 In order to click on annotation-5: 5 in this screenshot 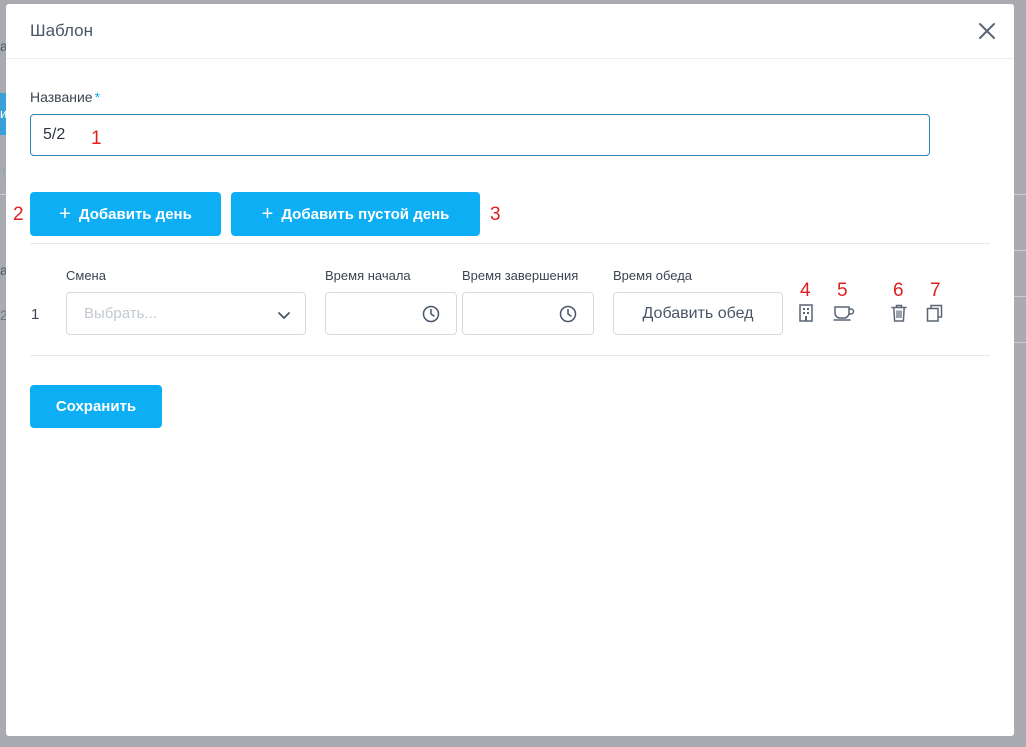, I will do `click(842, 290)`.